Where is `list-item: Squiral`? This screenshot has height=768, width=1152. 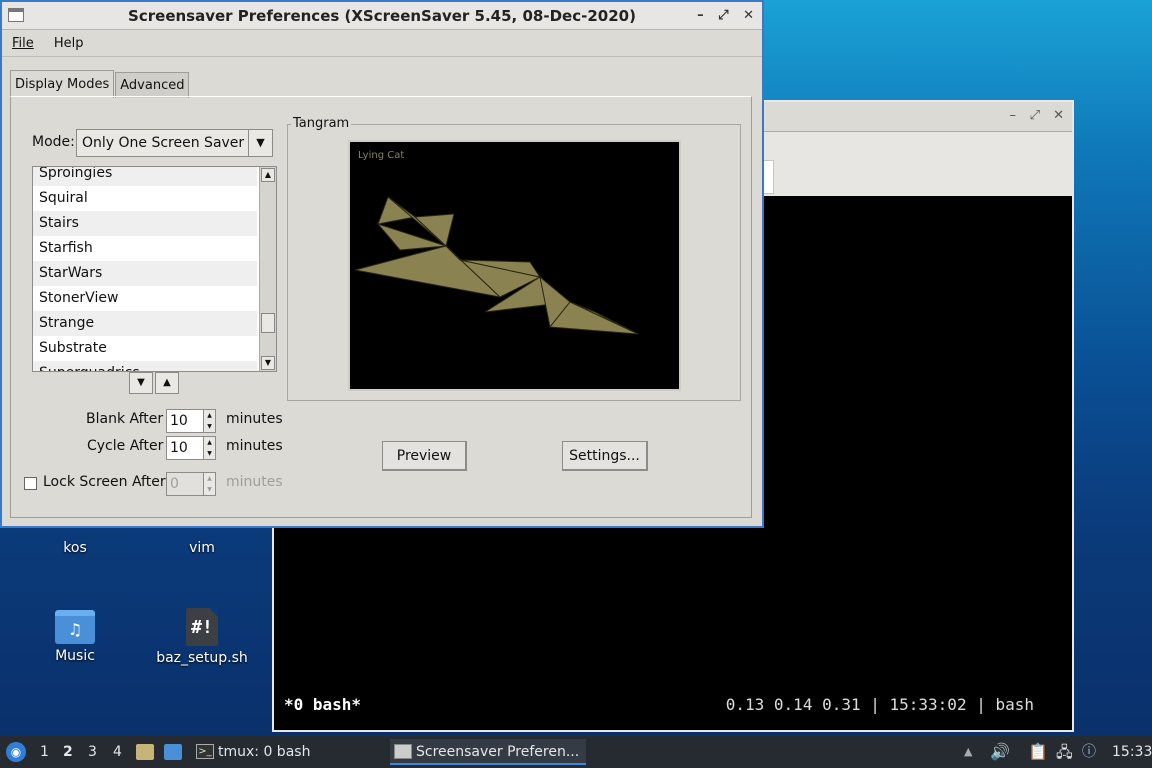
list-item: Squiral is located at coordinates (145, 198).